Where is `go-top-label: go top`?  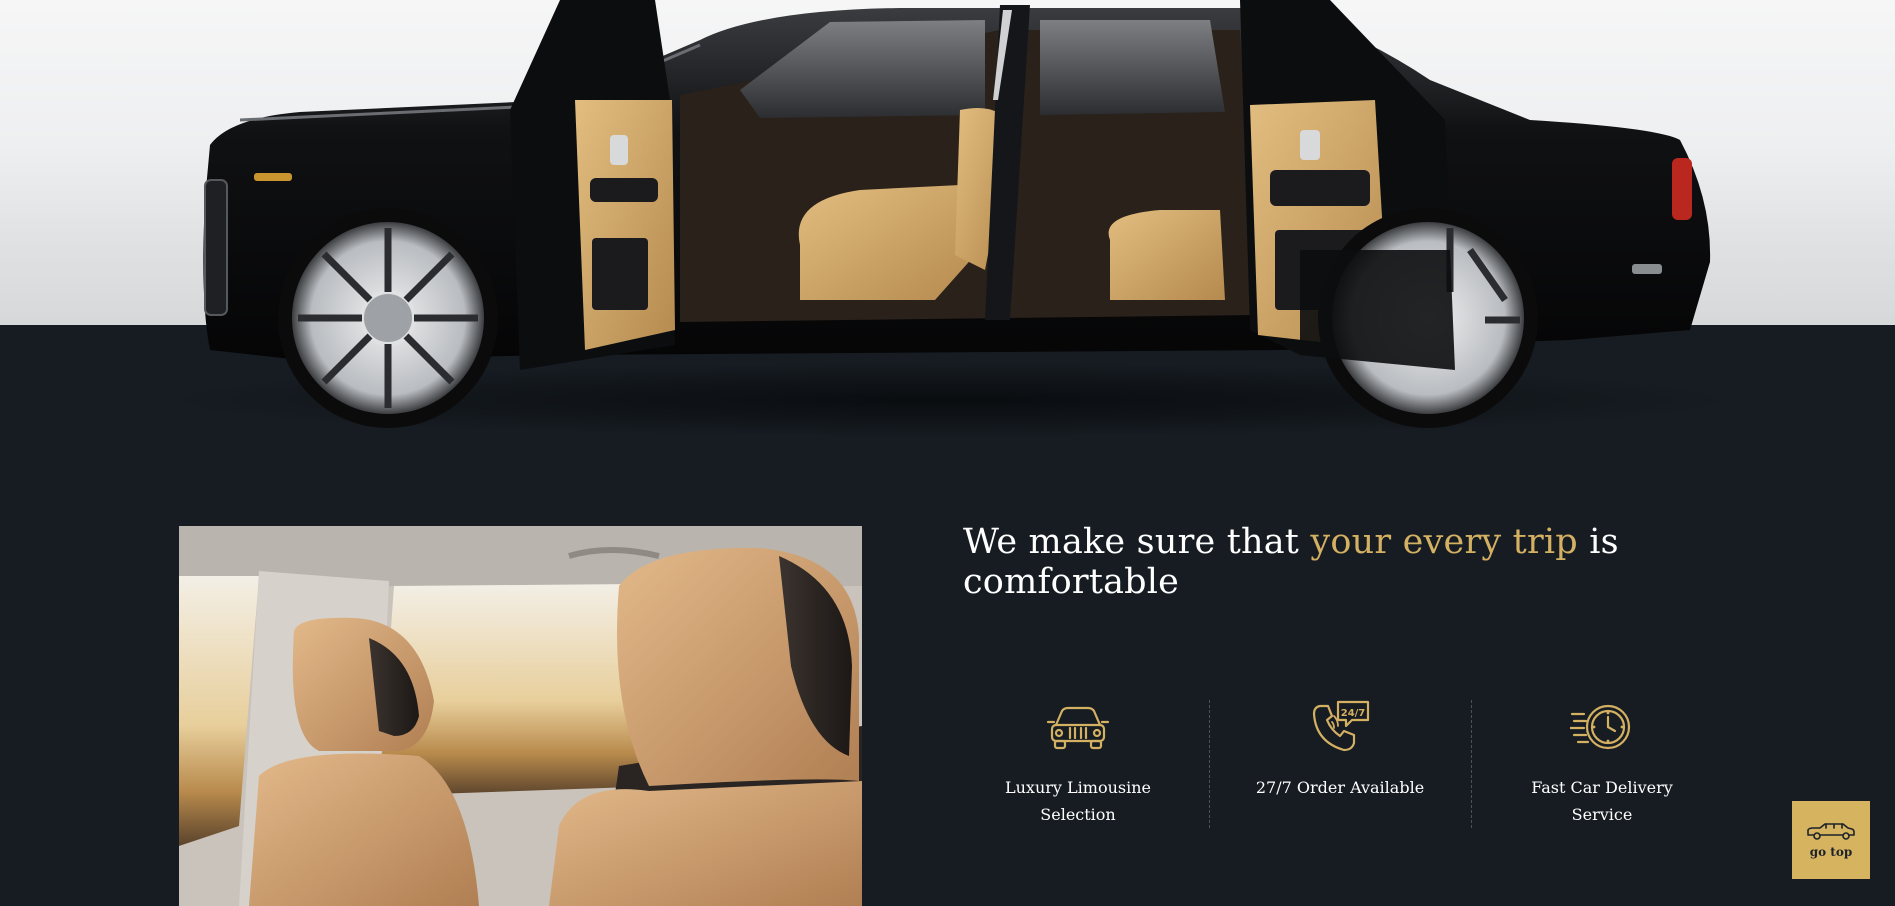 go-top-label: go top is located at coordinates (1831, 852).